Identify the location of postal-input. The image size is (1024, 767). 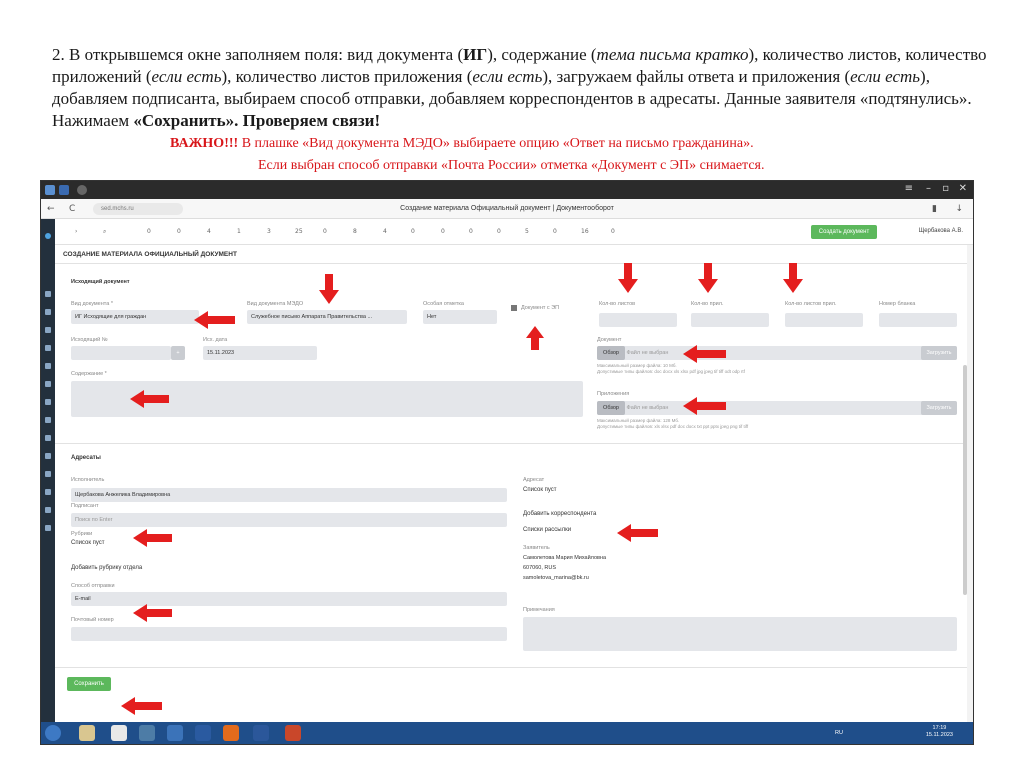
(289, 634).